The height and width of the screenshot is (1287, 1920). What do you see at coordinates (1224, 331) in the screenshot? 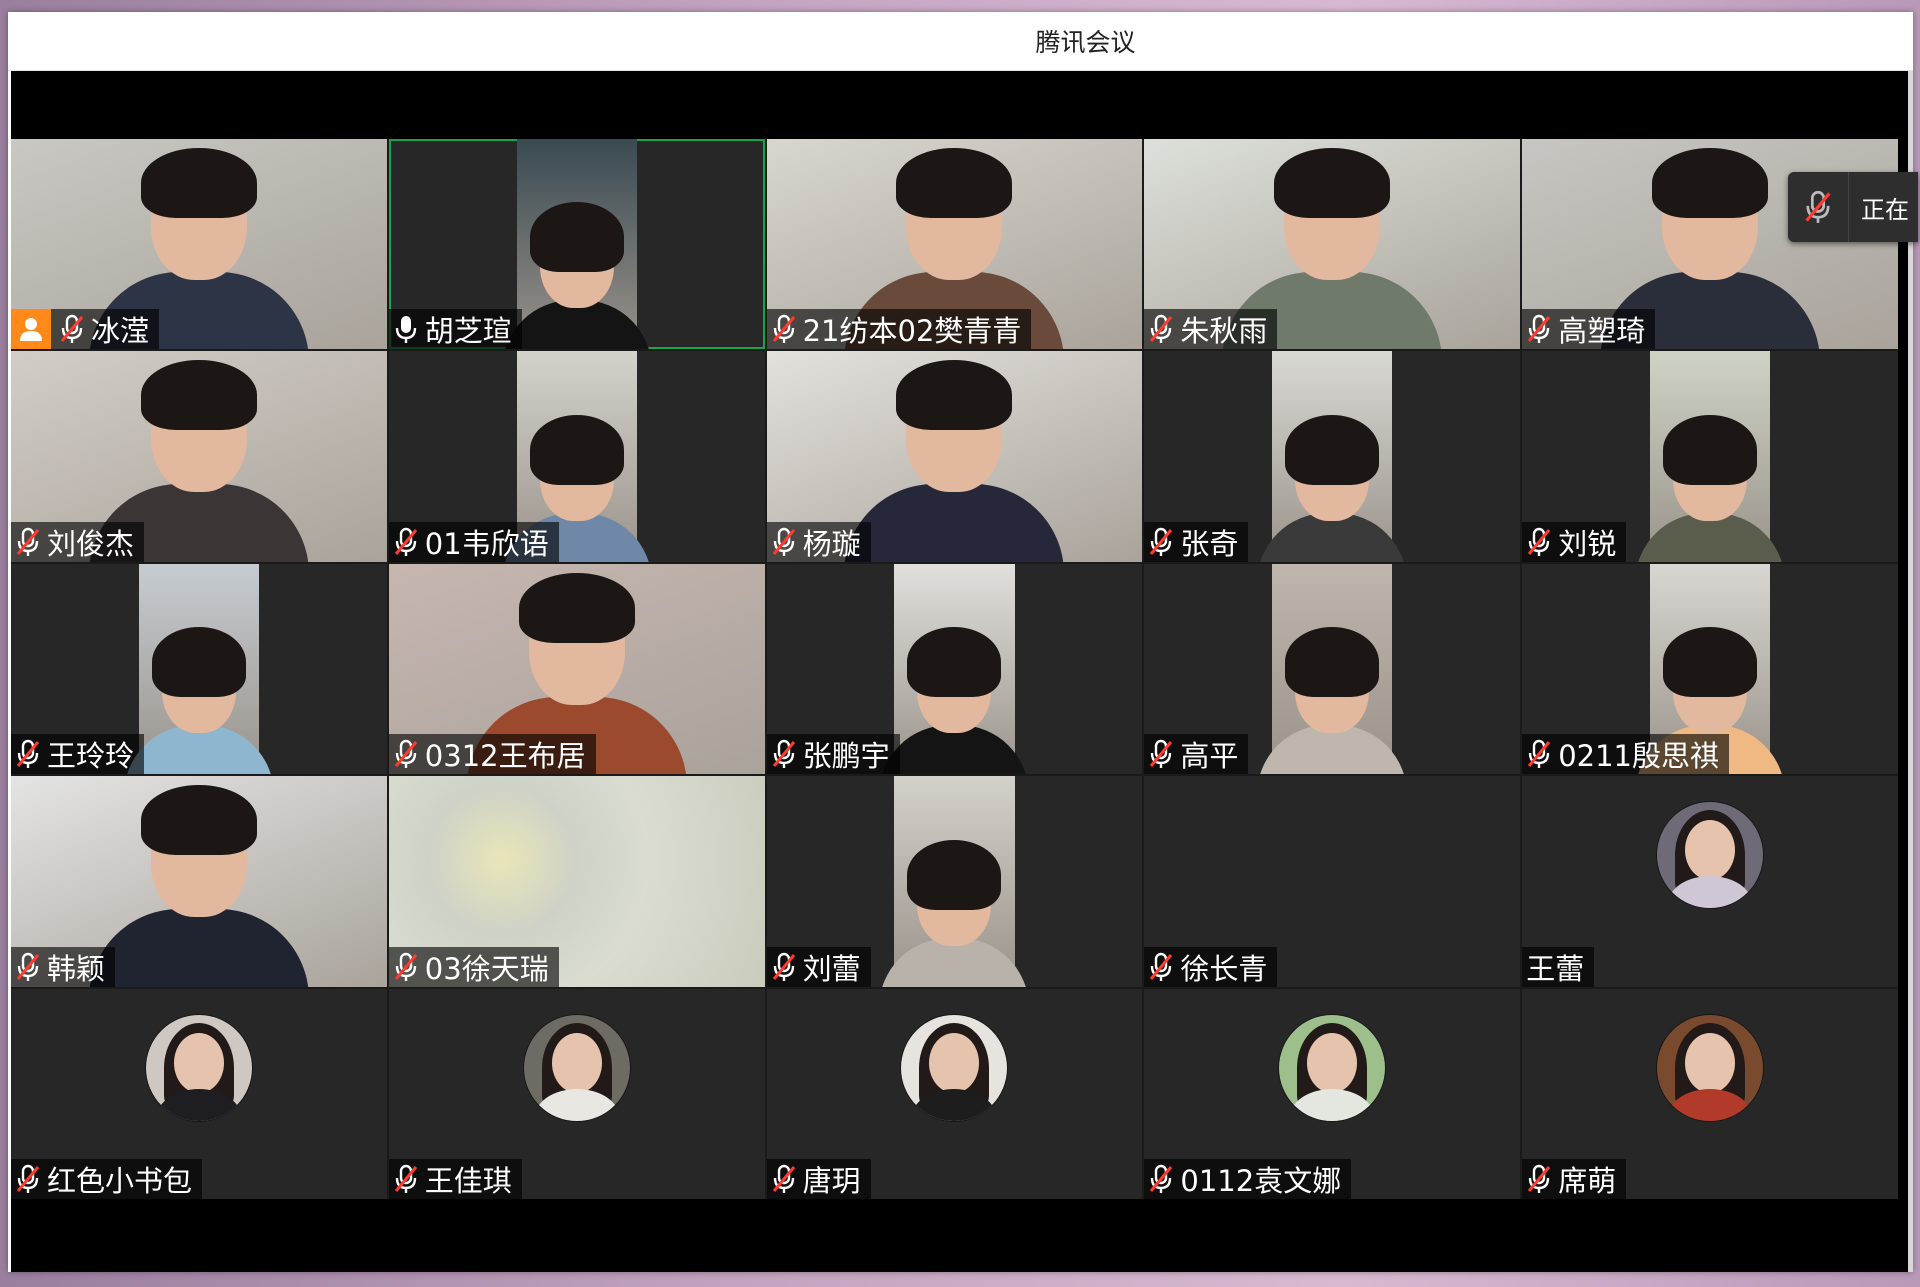
I see `participant-name: 朱秋雨` at bounding box center [1224, 331].